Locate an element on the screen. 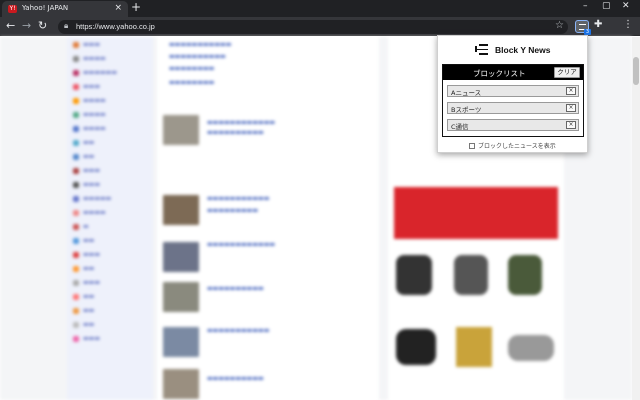 The image size is (640, 400). maximize-button: ▢ is located at coordinates (606, 6).